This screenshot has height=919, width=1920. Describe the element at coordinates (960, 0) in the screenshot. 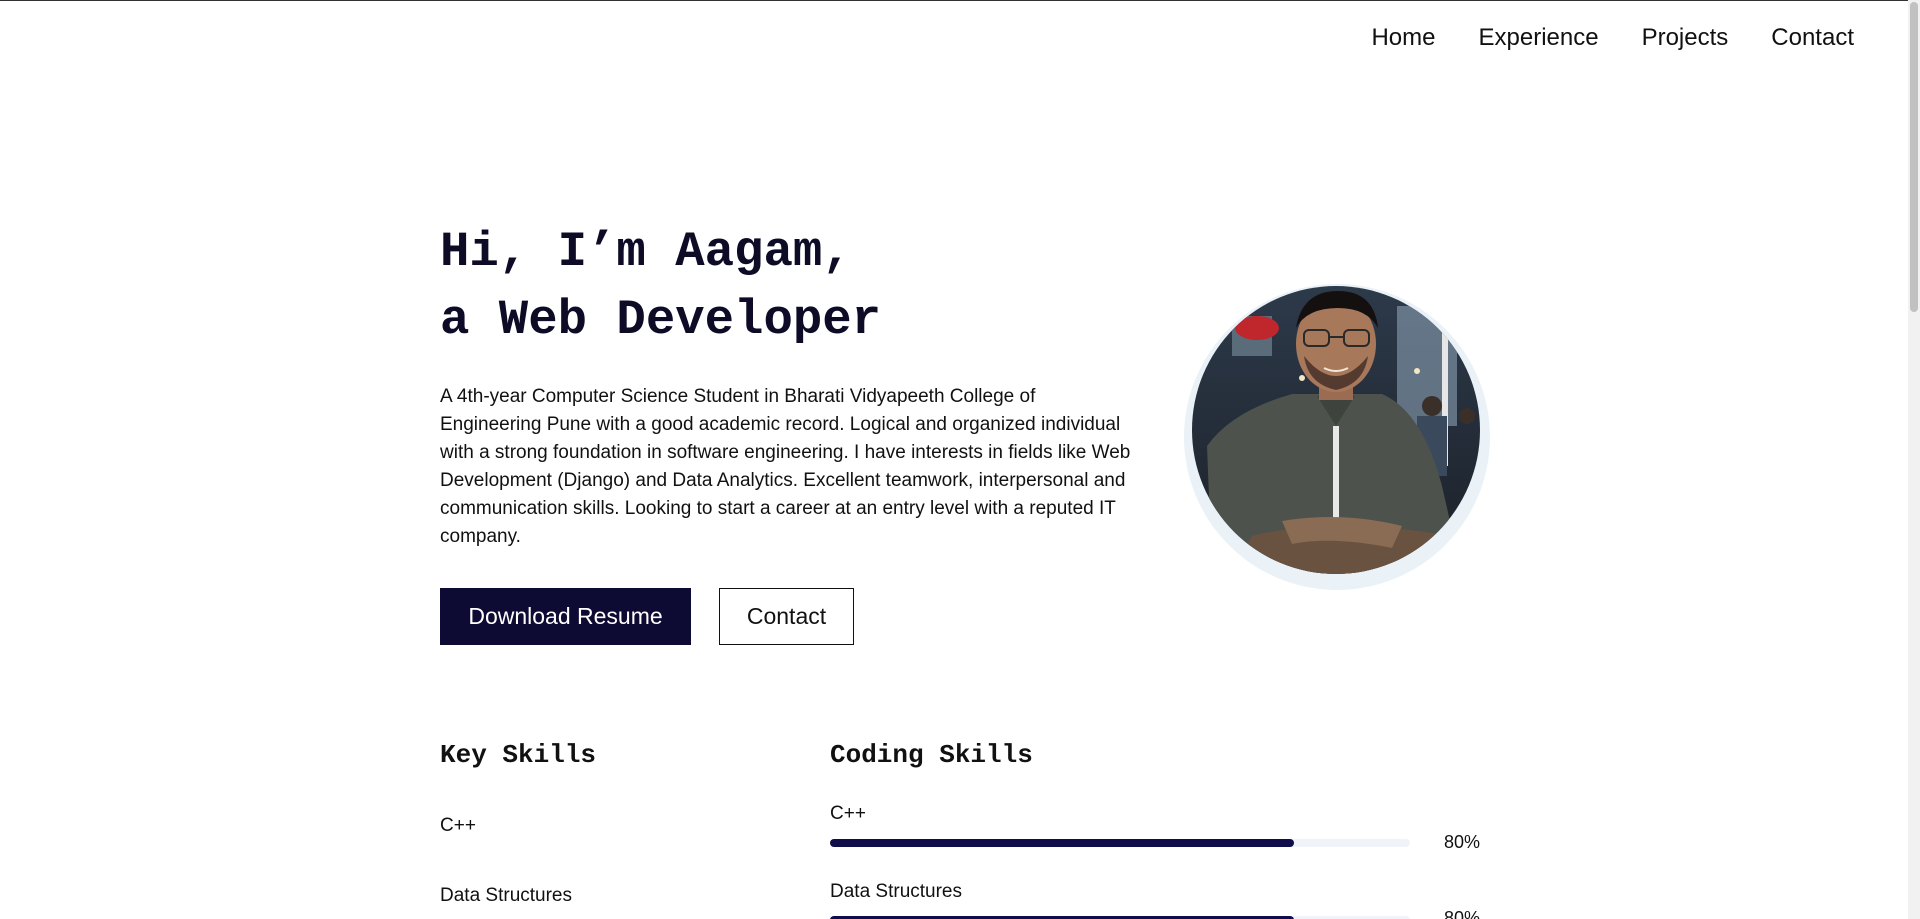

I see `top-border` at that location.